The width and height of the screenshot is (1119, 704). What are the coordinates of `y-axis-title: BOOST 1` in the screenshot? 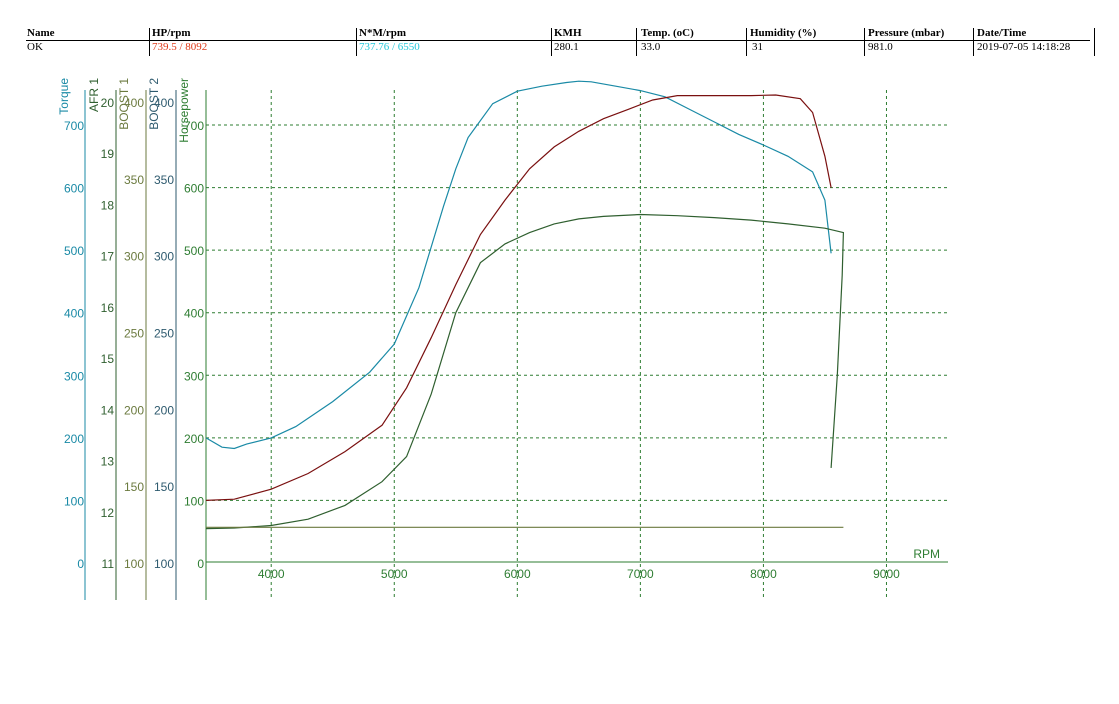 It's located at (124, 104).